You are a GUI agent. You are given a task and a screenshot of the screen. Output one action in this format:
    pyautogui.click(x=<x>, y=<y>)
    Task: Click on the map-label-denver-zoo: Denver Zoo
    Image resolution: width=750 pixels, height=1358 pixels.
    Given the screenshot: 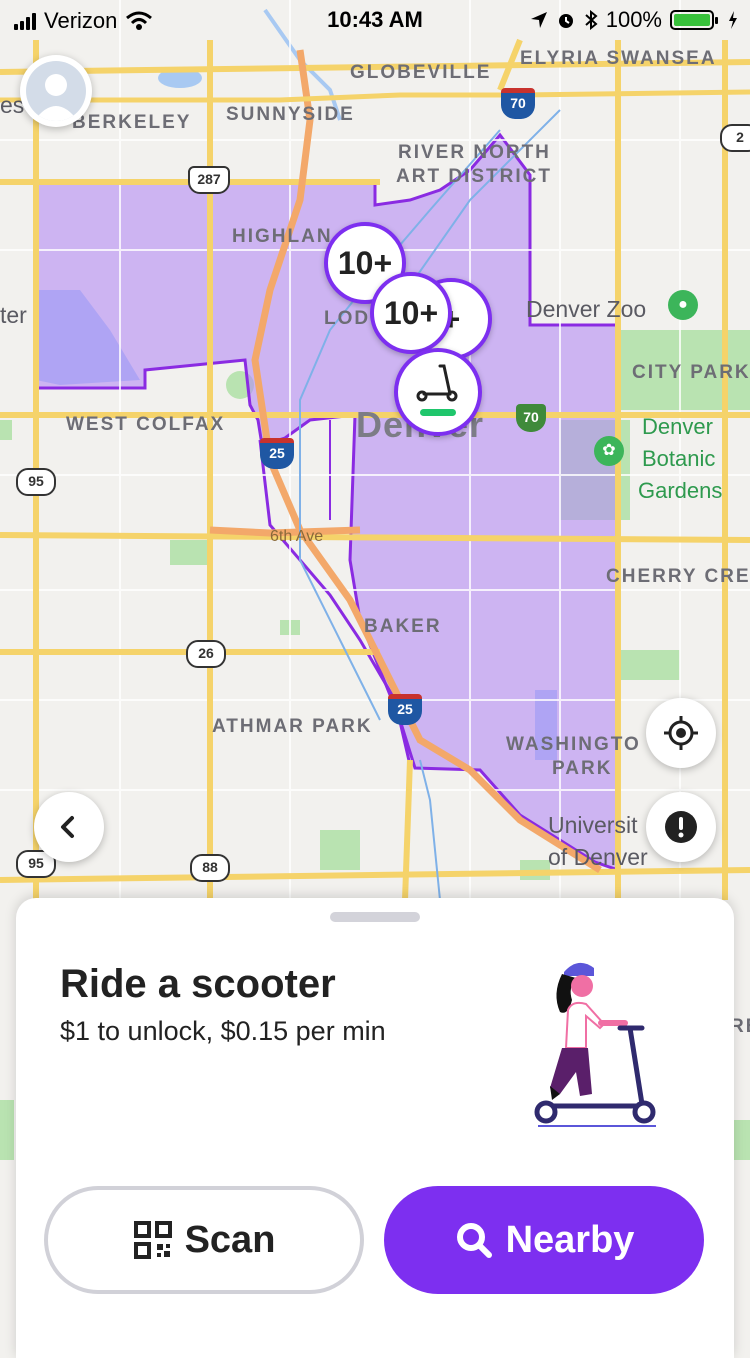 What is the action you would take?
    pyautogui.click(x=586, y=309)
    